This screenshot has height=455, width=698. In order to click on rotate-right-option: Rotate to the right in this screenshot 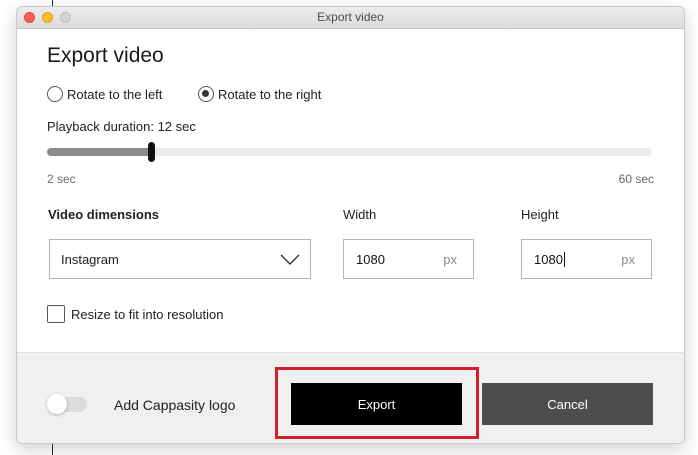, I will do `click(259, 94)`.